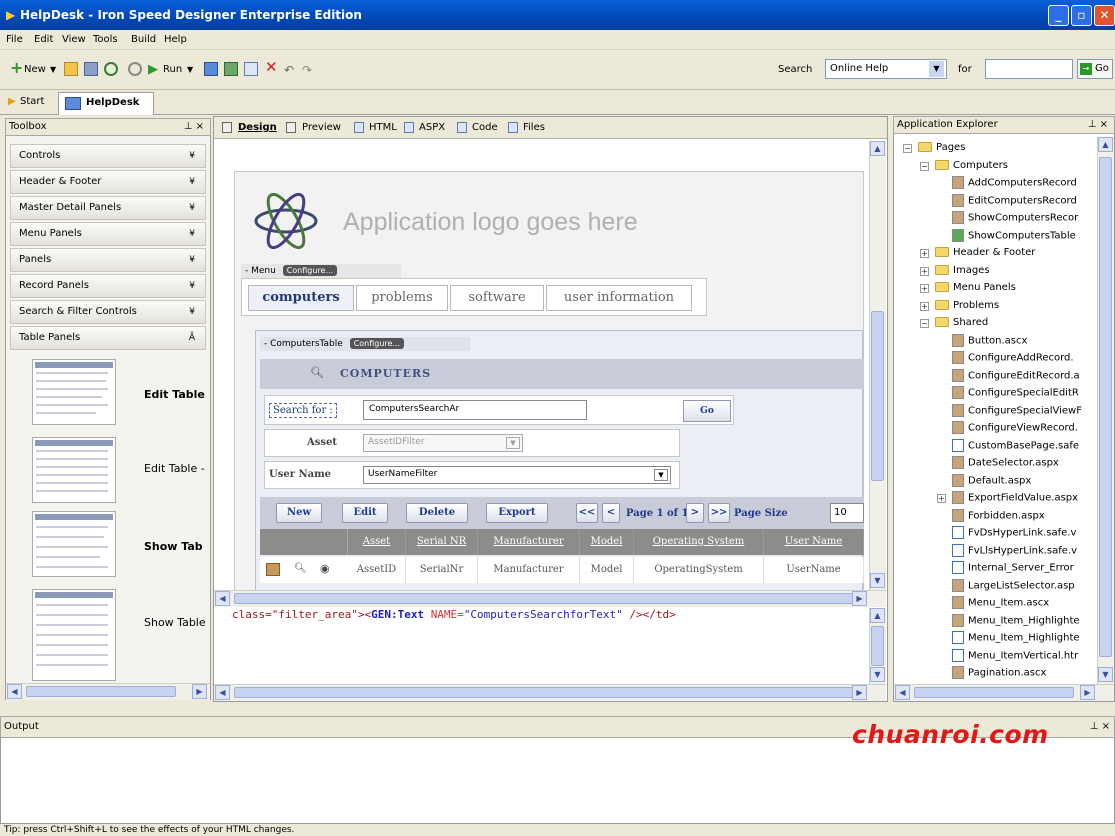  I want to click on tree-item: Menu_Item.ascx, so click(1000, 603).